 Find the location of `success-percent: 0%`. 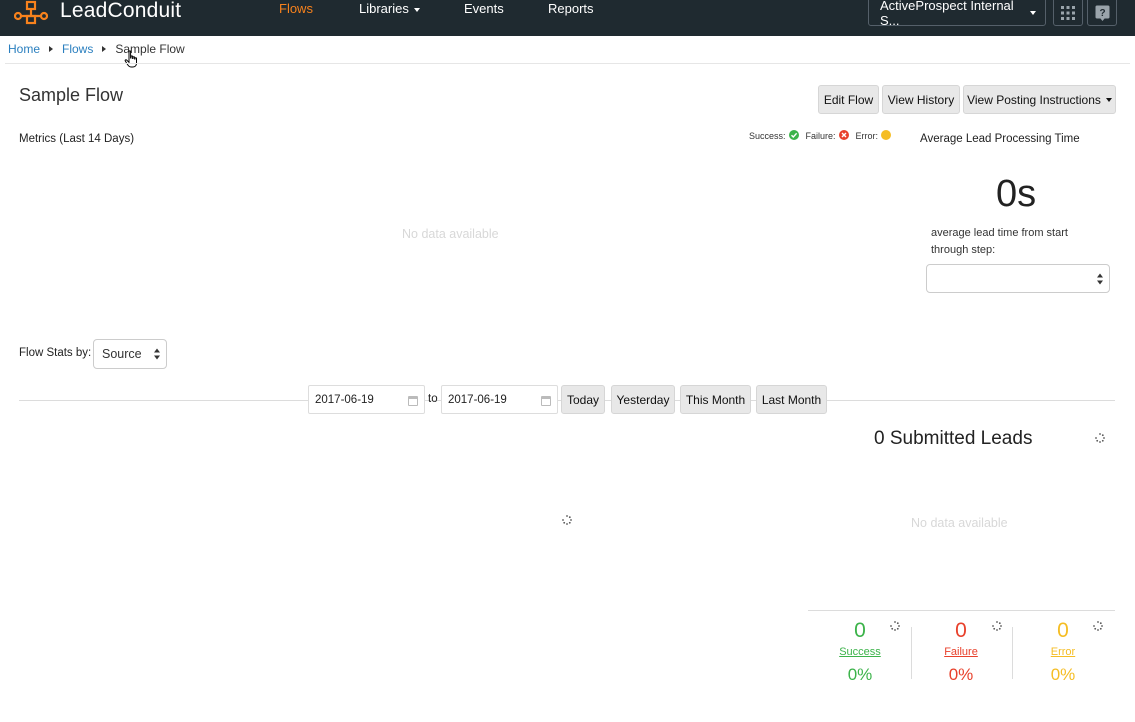

success-percent: 0% is located at coordinates (860, 674).